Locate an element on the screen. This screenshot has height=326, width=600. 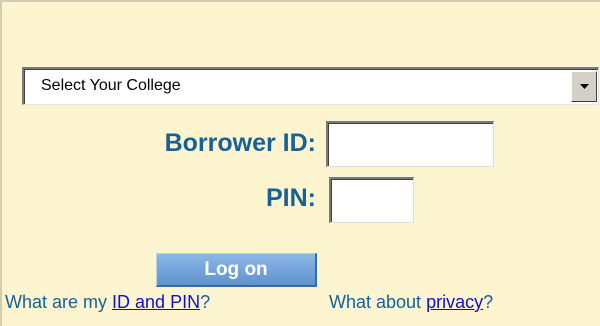
id-help-prefix: What are my is located at coordinates (59, 302).